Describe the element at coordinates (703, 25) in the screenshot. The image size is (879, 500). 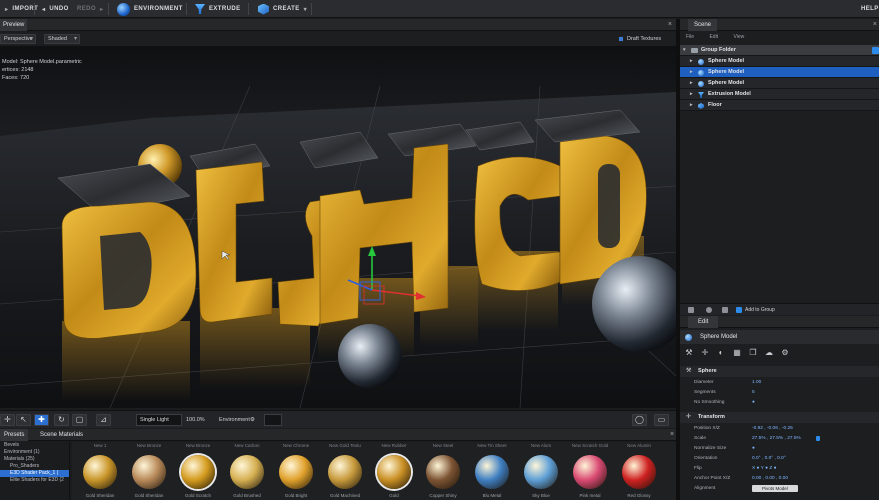
I see `tab-scene: Scene` at that location.